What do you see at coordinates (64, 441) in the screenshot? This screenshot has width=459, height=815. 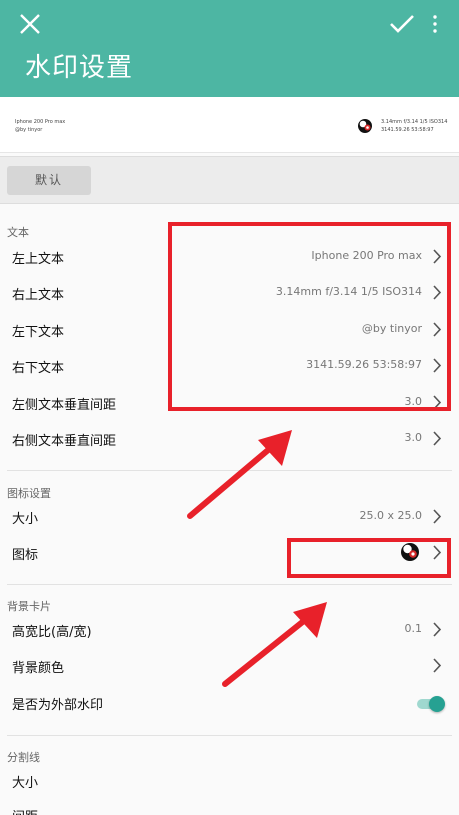 I see `row-label: 右侧文本垂直间距` at bounding box center [64, 441].